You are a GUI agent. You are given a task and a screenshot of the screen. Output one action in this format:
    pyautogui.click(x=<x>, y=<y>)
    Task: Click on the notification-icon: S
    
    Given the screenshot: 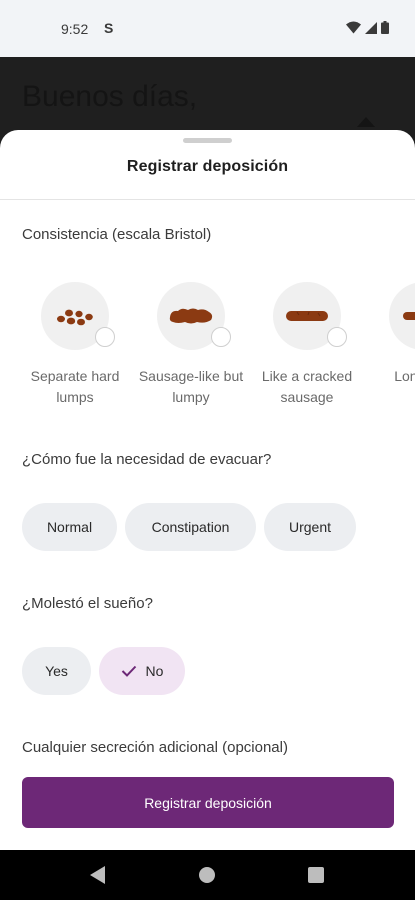 What is the action you would take?
    pyautogui.click(x=109, y=28)
    